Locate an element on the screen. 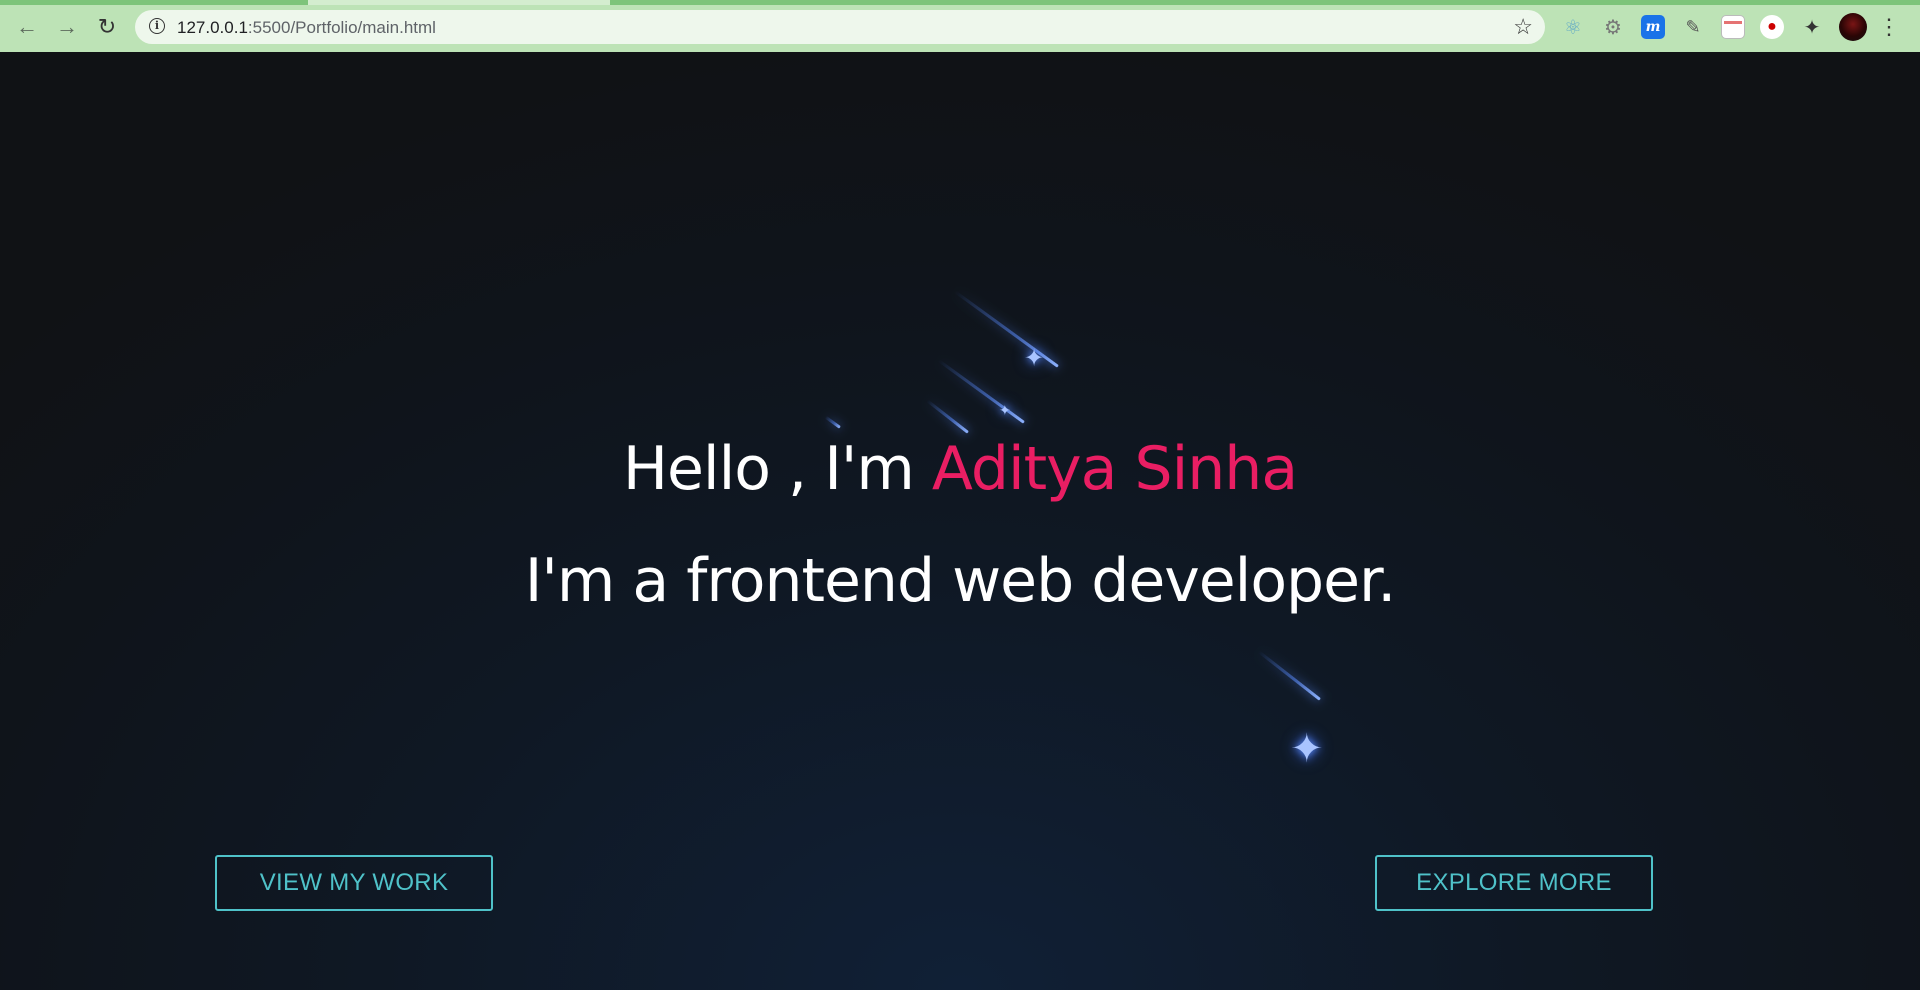 Image resolution: width=1920 pixels, height=990 pixels. tab-indicator is located at coordinates (1265, 2).